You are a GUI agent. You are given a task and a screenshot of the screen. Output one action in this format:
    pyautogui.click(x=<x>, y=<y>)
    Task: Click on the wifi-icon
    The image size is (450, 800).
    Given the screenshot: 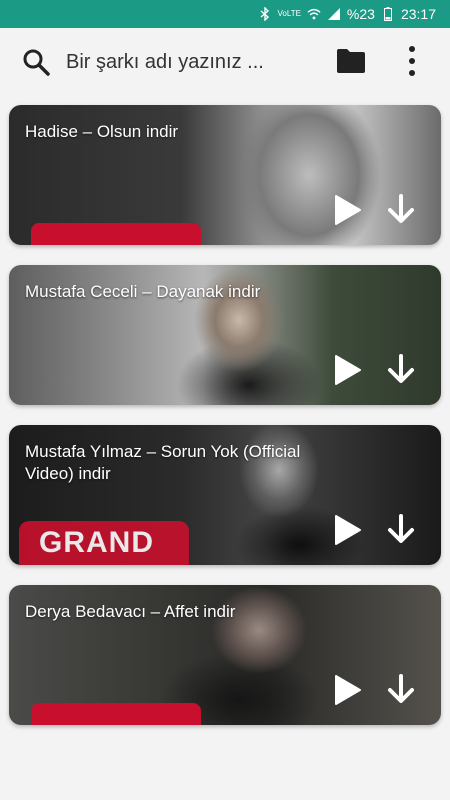 What is the action you would take?
    pyautogui.click(x=314, y=14)
    